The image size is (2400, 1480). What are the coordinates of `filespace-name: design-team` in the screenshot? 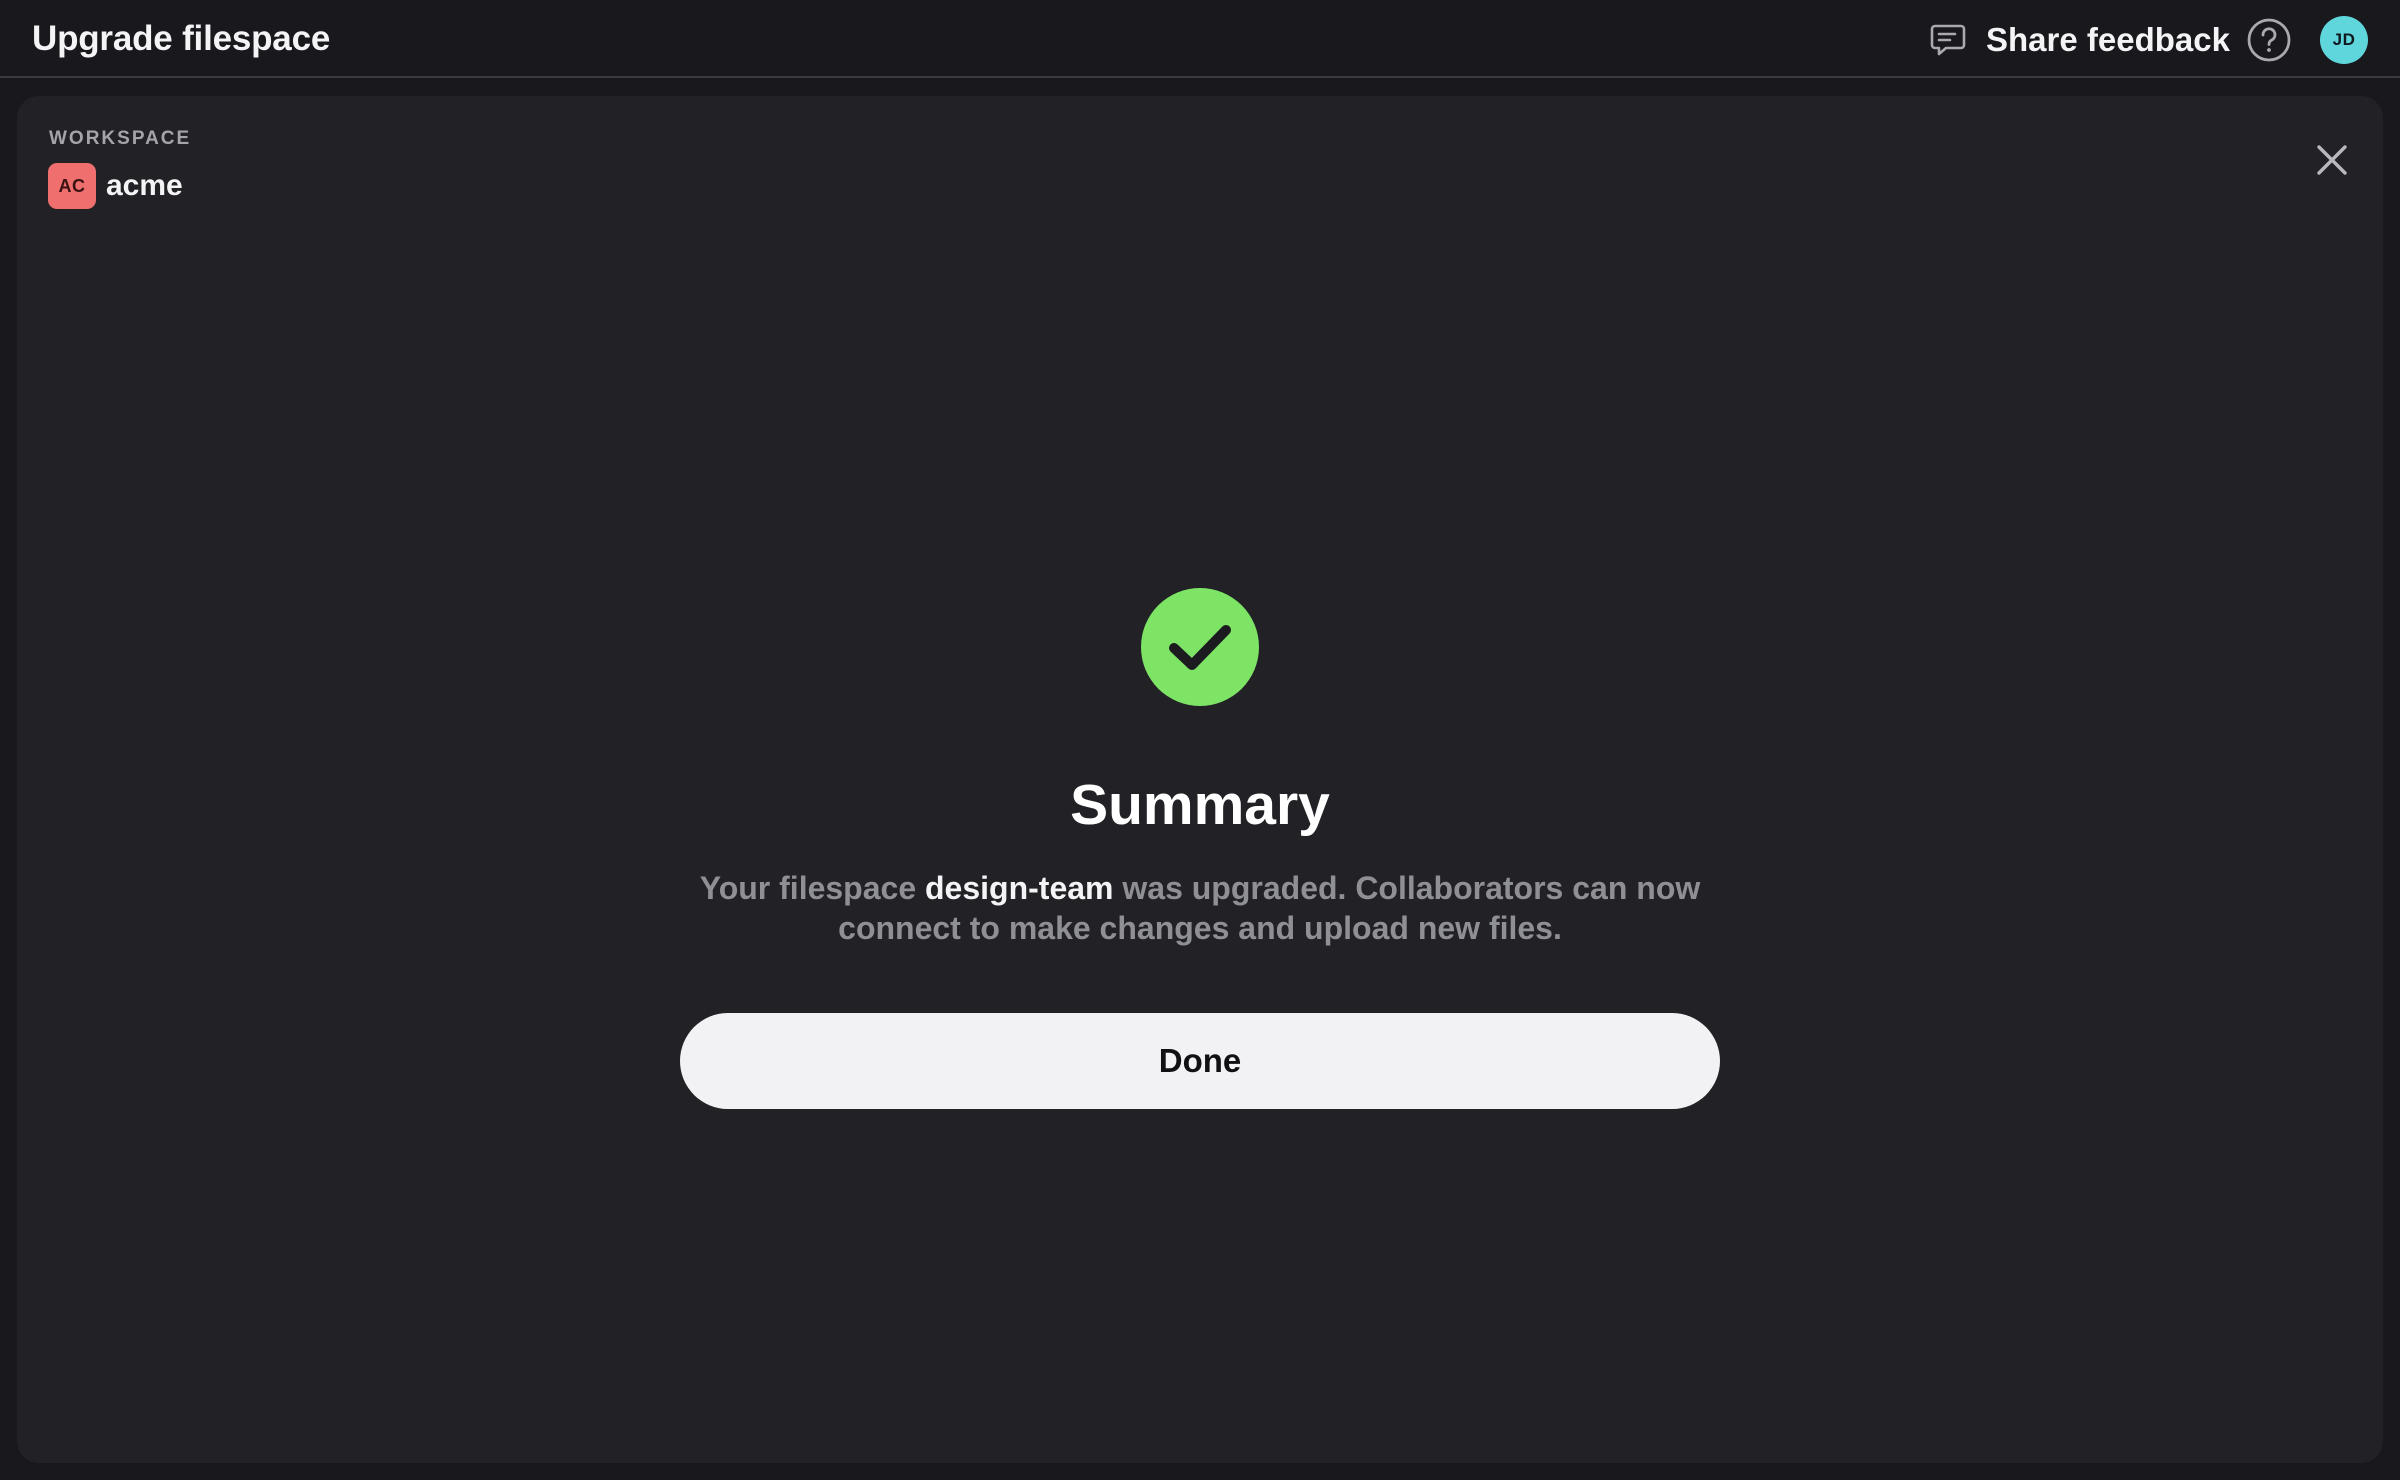 It's located at (1019, 888).